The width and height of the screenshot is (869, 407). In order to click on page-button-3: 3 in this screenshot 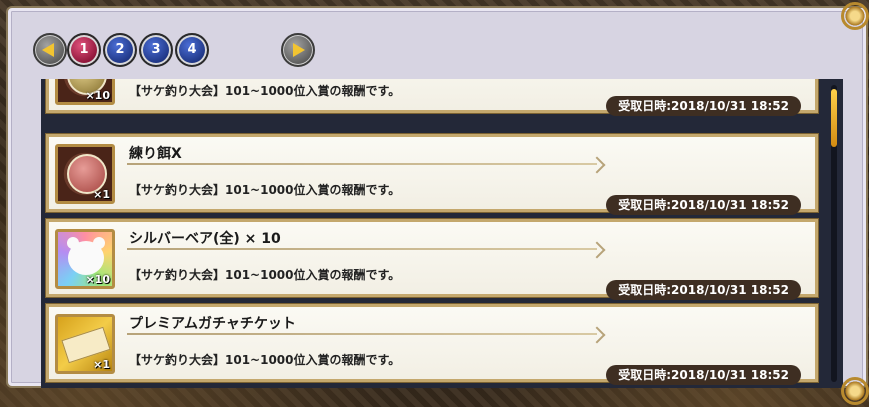, I will do `click(156, 50)`.